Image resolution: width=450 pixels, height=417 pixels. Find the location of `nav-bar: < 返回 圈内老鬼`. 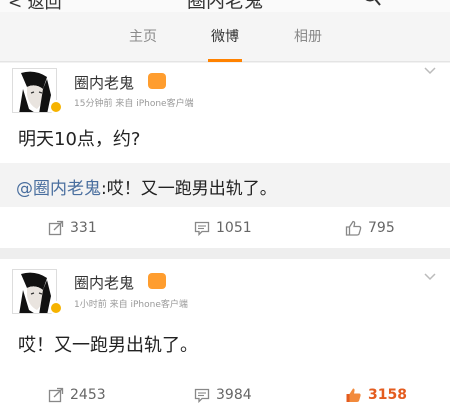

nav-bar: < 返回 圈内老鬼 is located at coordinates (225, 6).